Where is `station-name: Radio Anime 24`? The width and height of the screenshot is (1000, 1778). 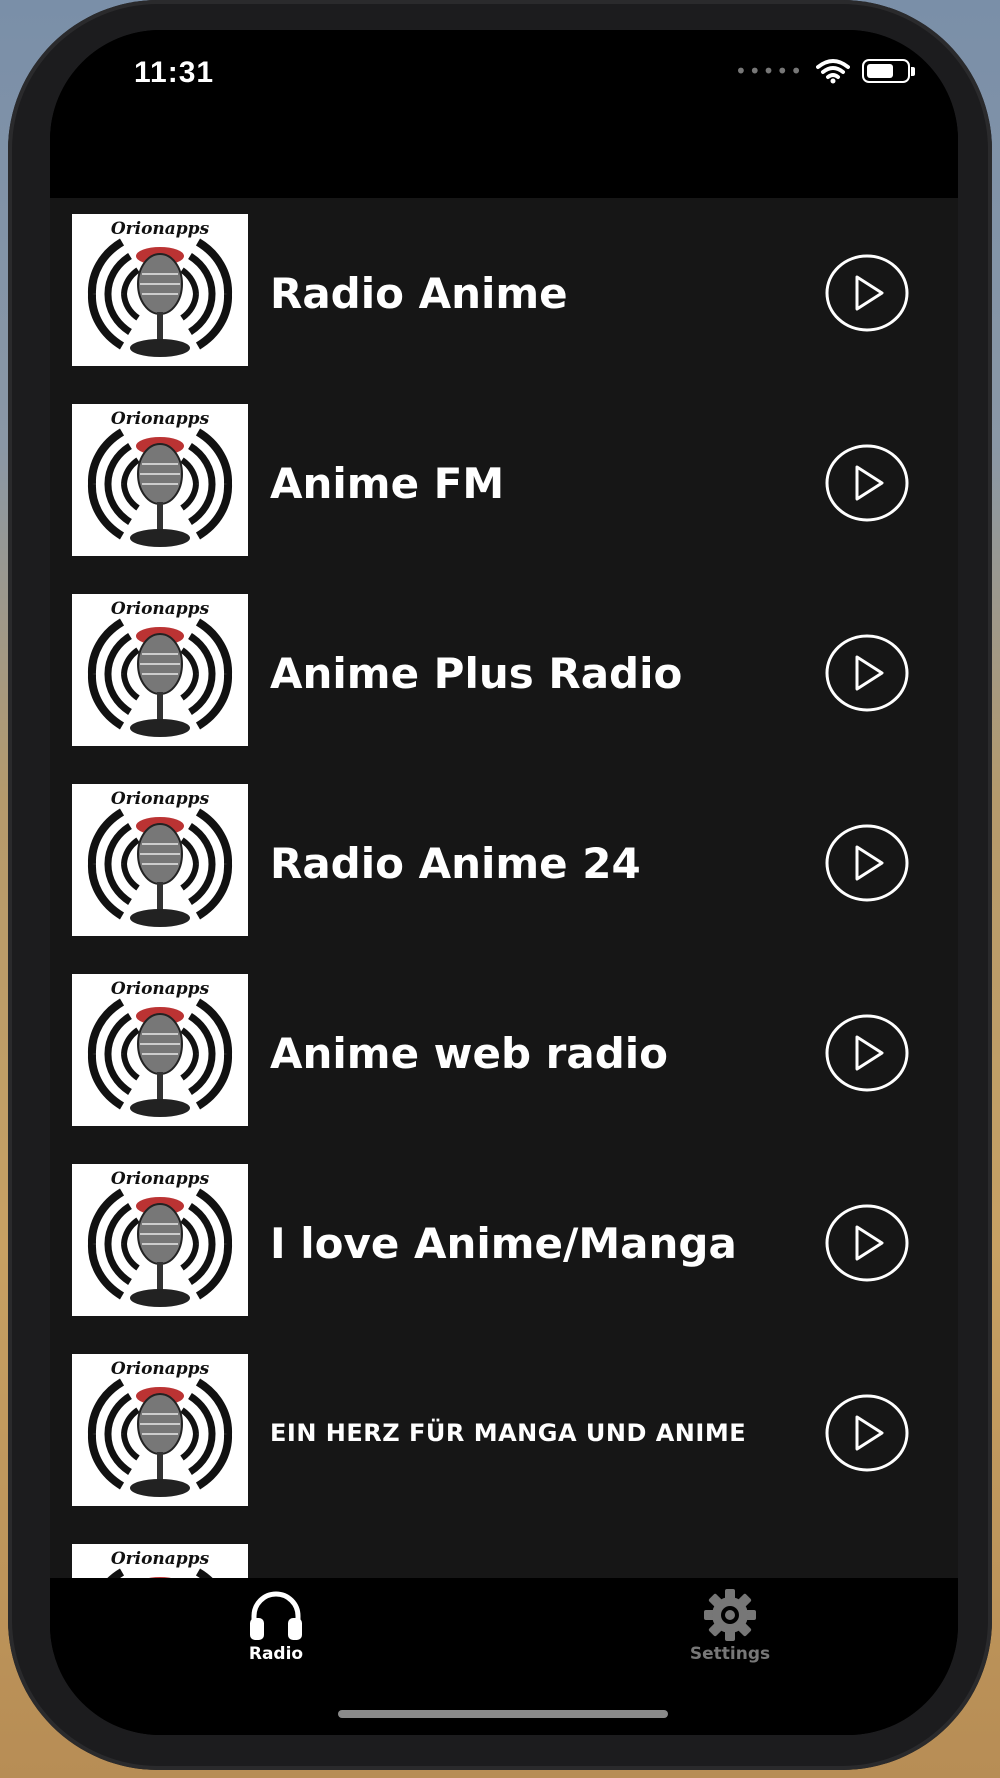
station-name: Radio Anime 24 is located at coordinates (455, 863).